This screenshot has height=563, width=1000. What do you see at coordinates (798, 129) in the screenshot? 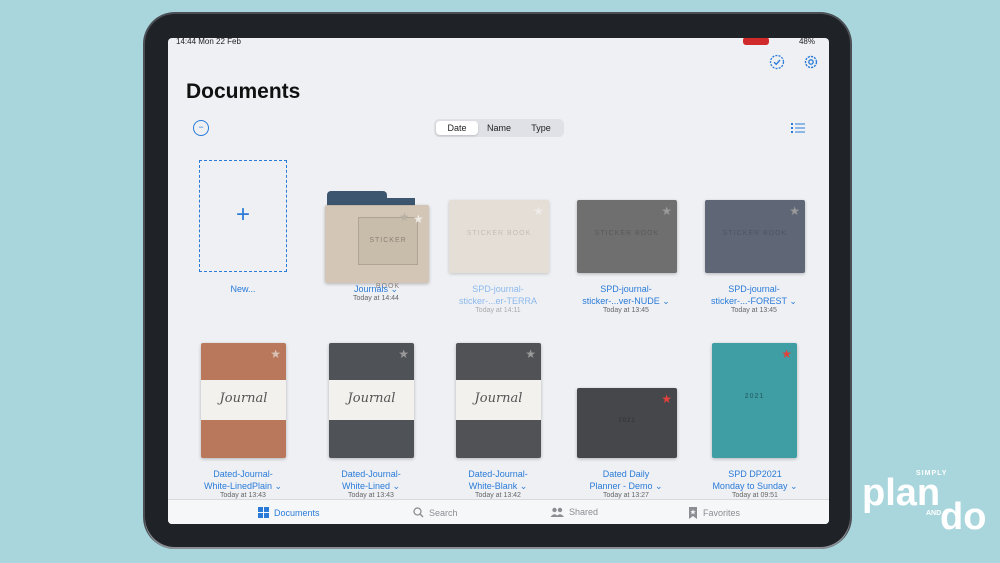
I see `list-view-icon` at bounding box center [798, 129].